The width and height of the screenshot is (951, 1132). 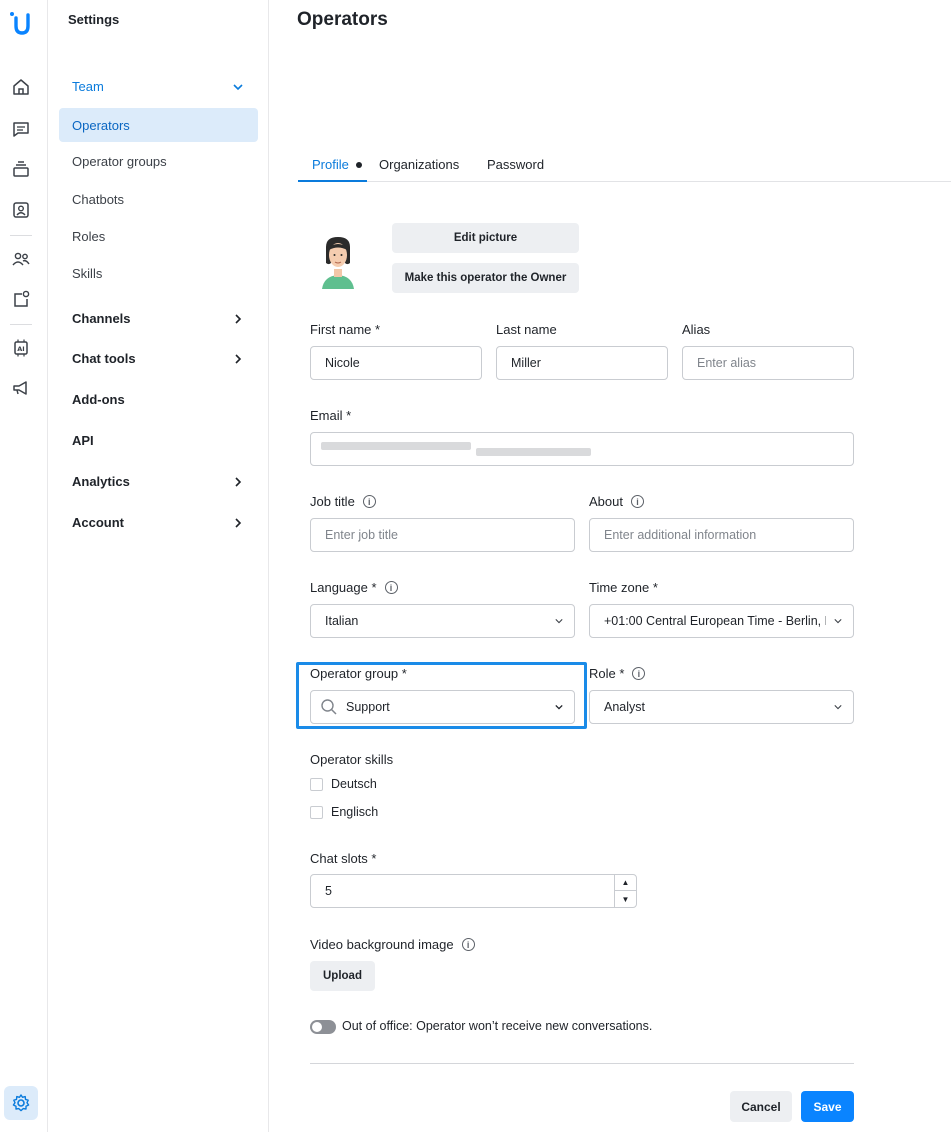 What do you see at coordinates (21, 210) in the screenshot?
I see `contacts-icon` at bounding box center [21, 210].